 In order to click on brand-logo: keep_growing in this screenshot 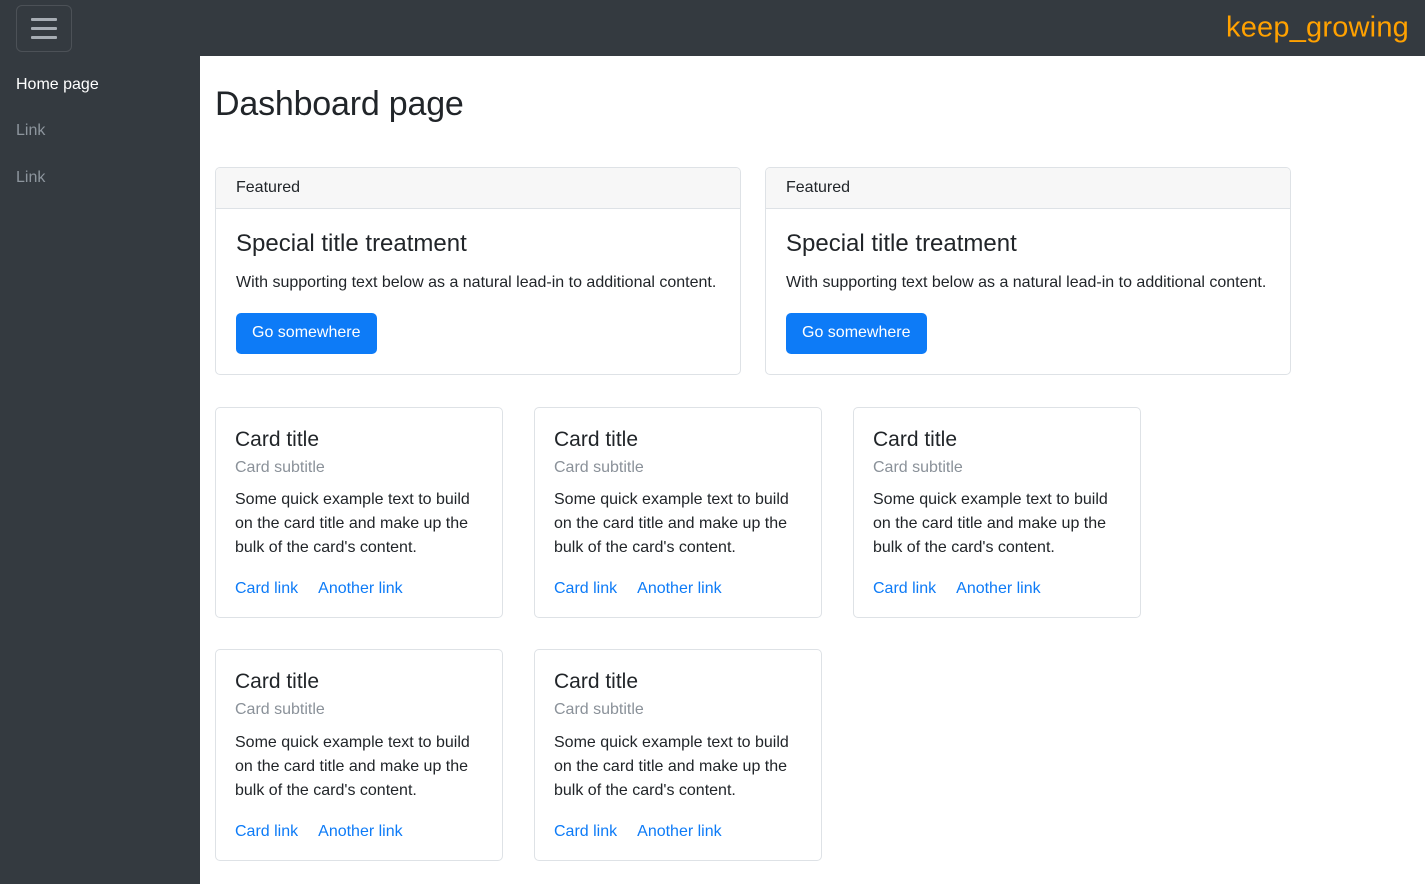, I will do `click(1317, 28)`.